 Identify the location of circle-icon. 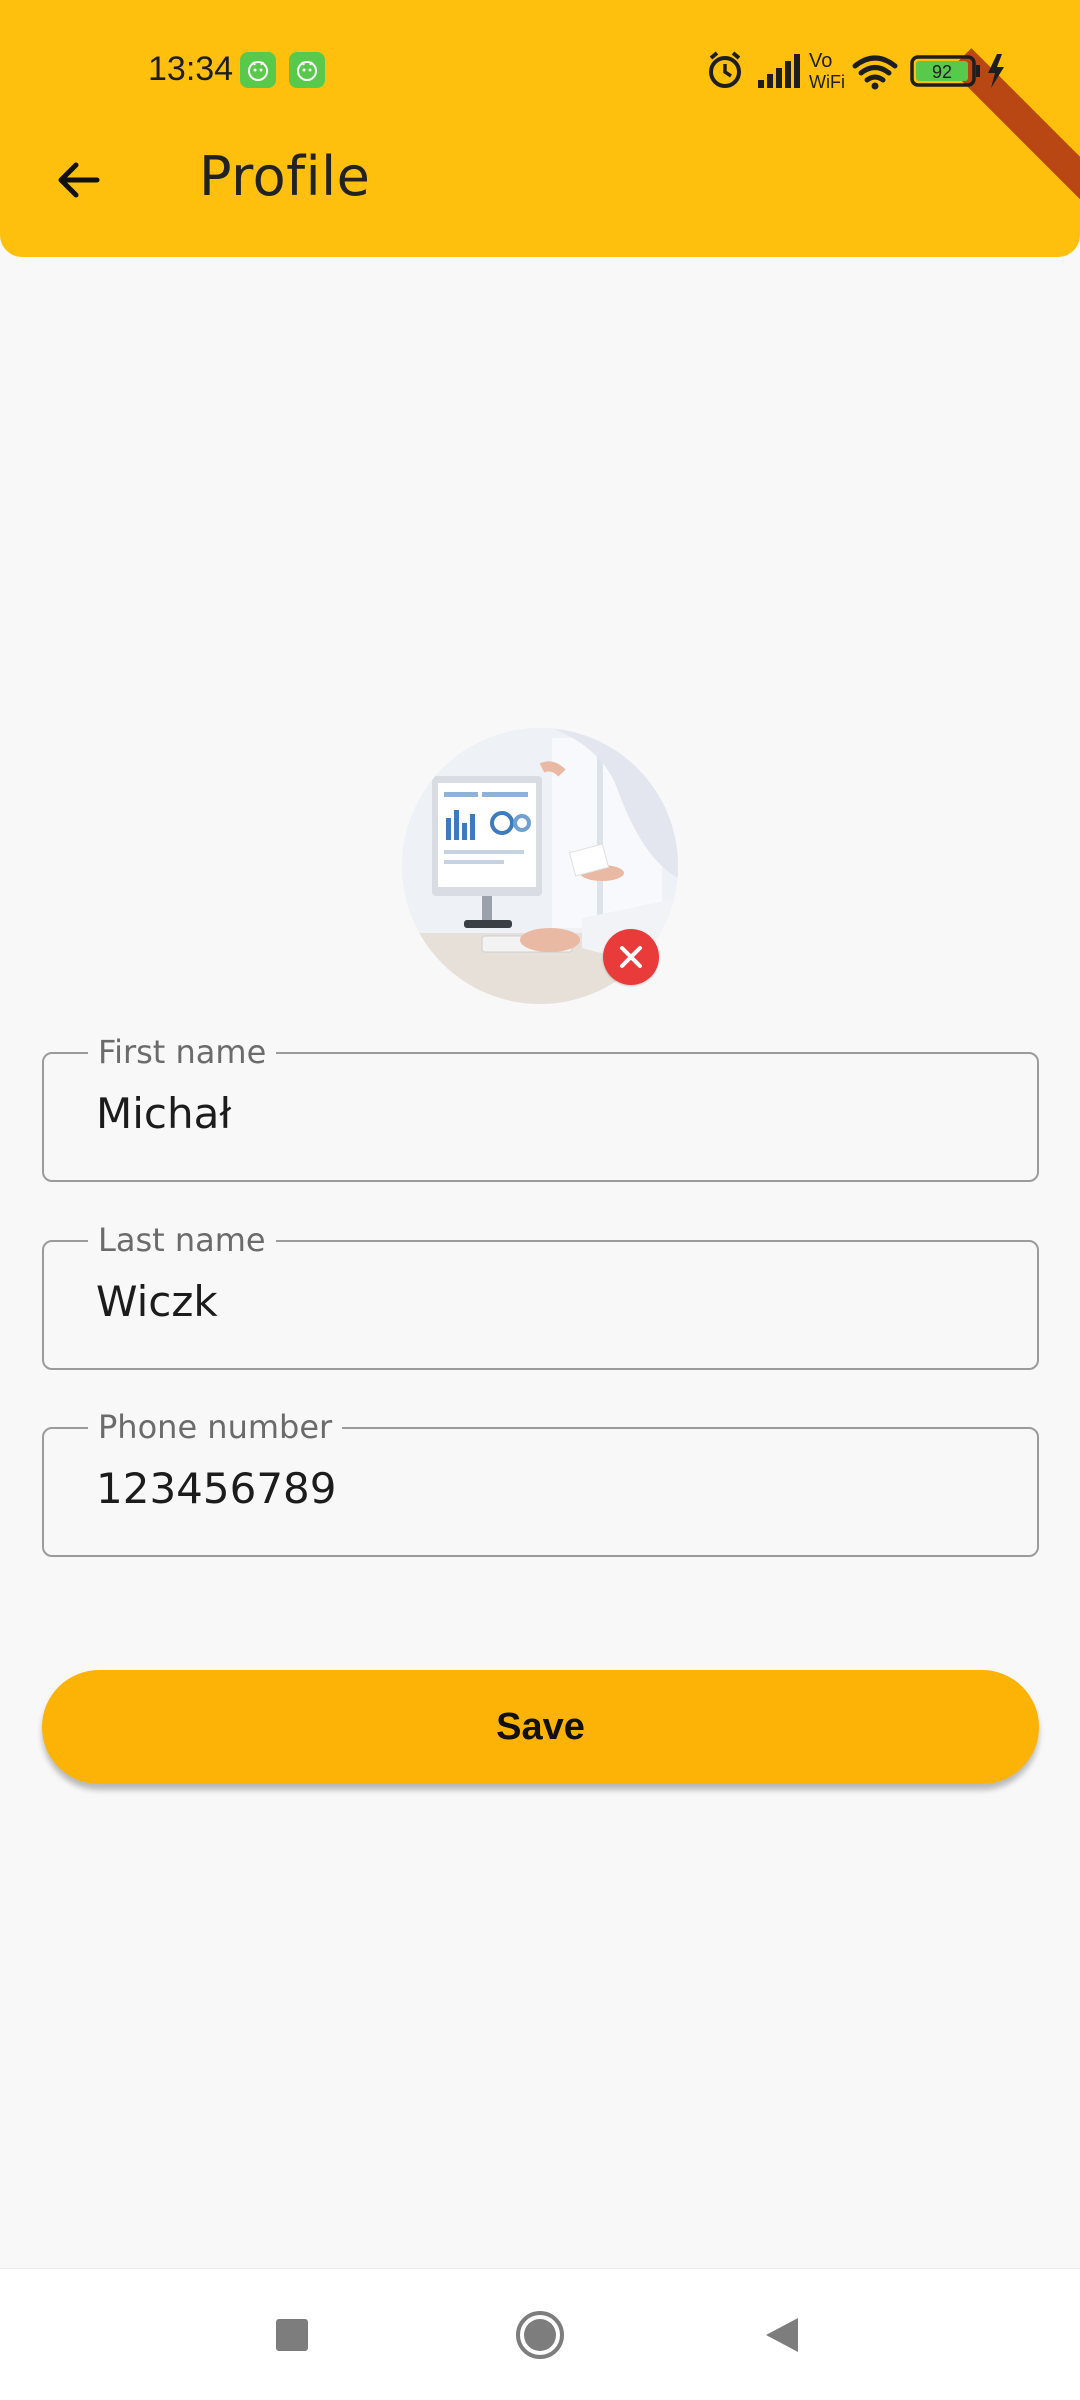
(540, 2335).